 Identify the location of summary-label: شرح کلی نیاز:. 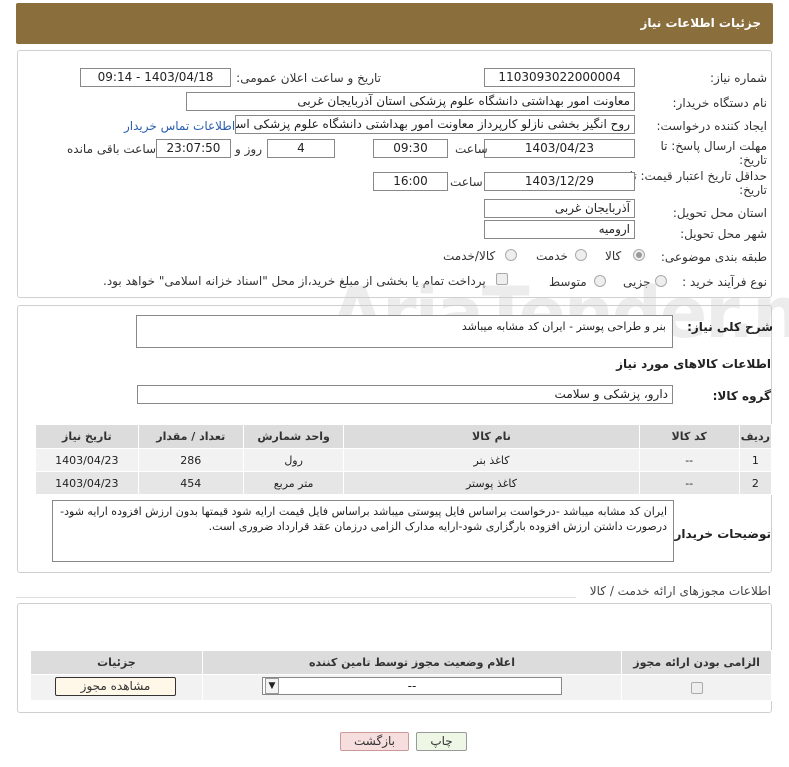
(730, 327).